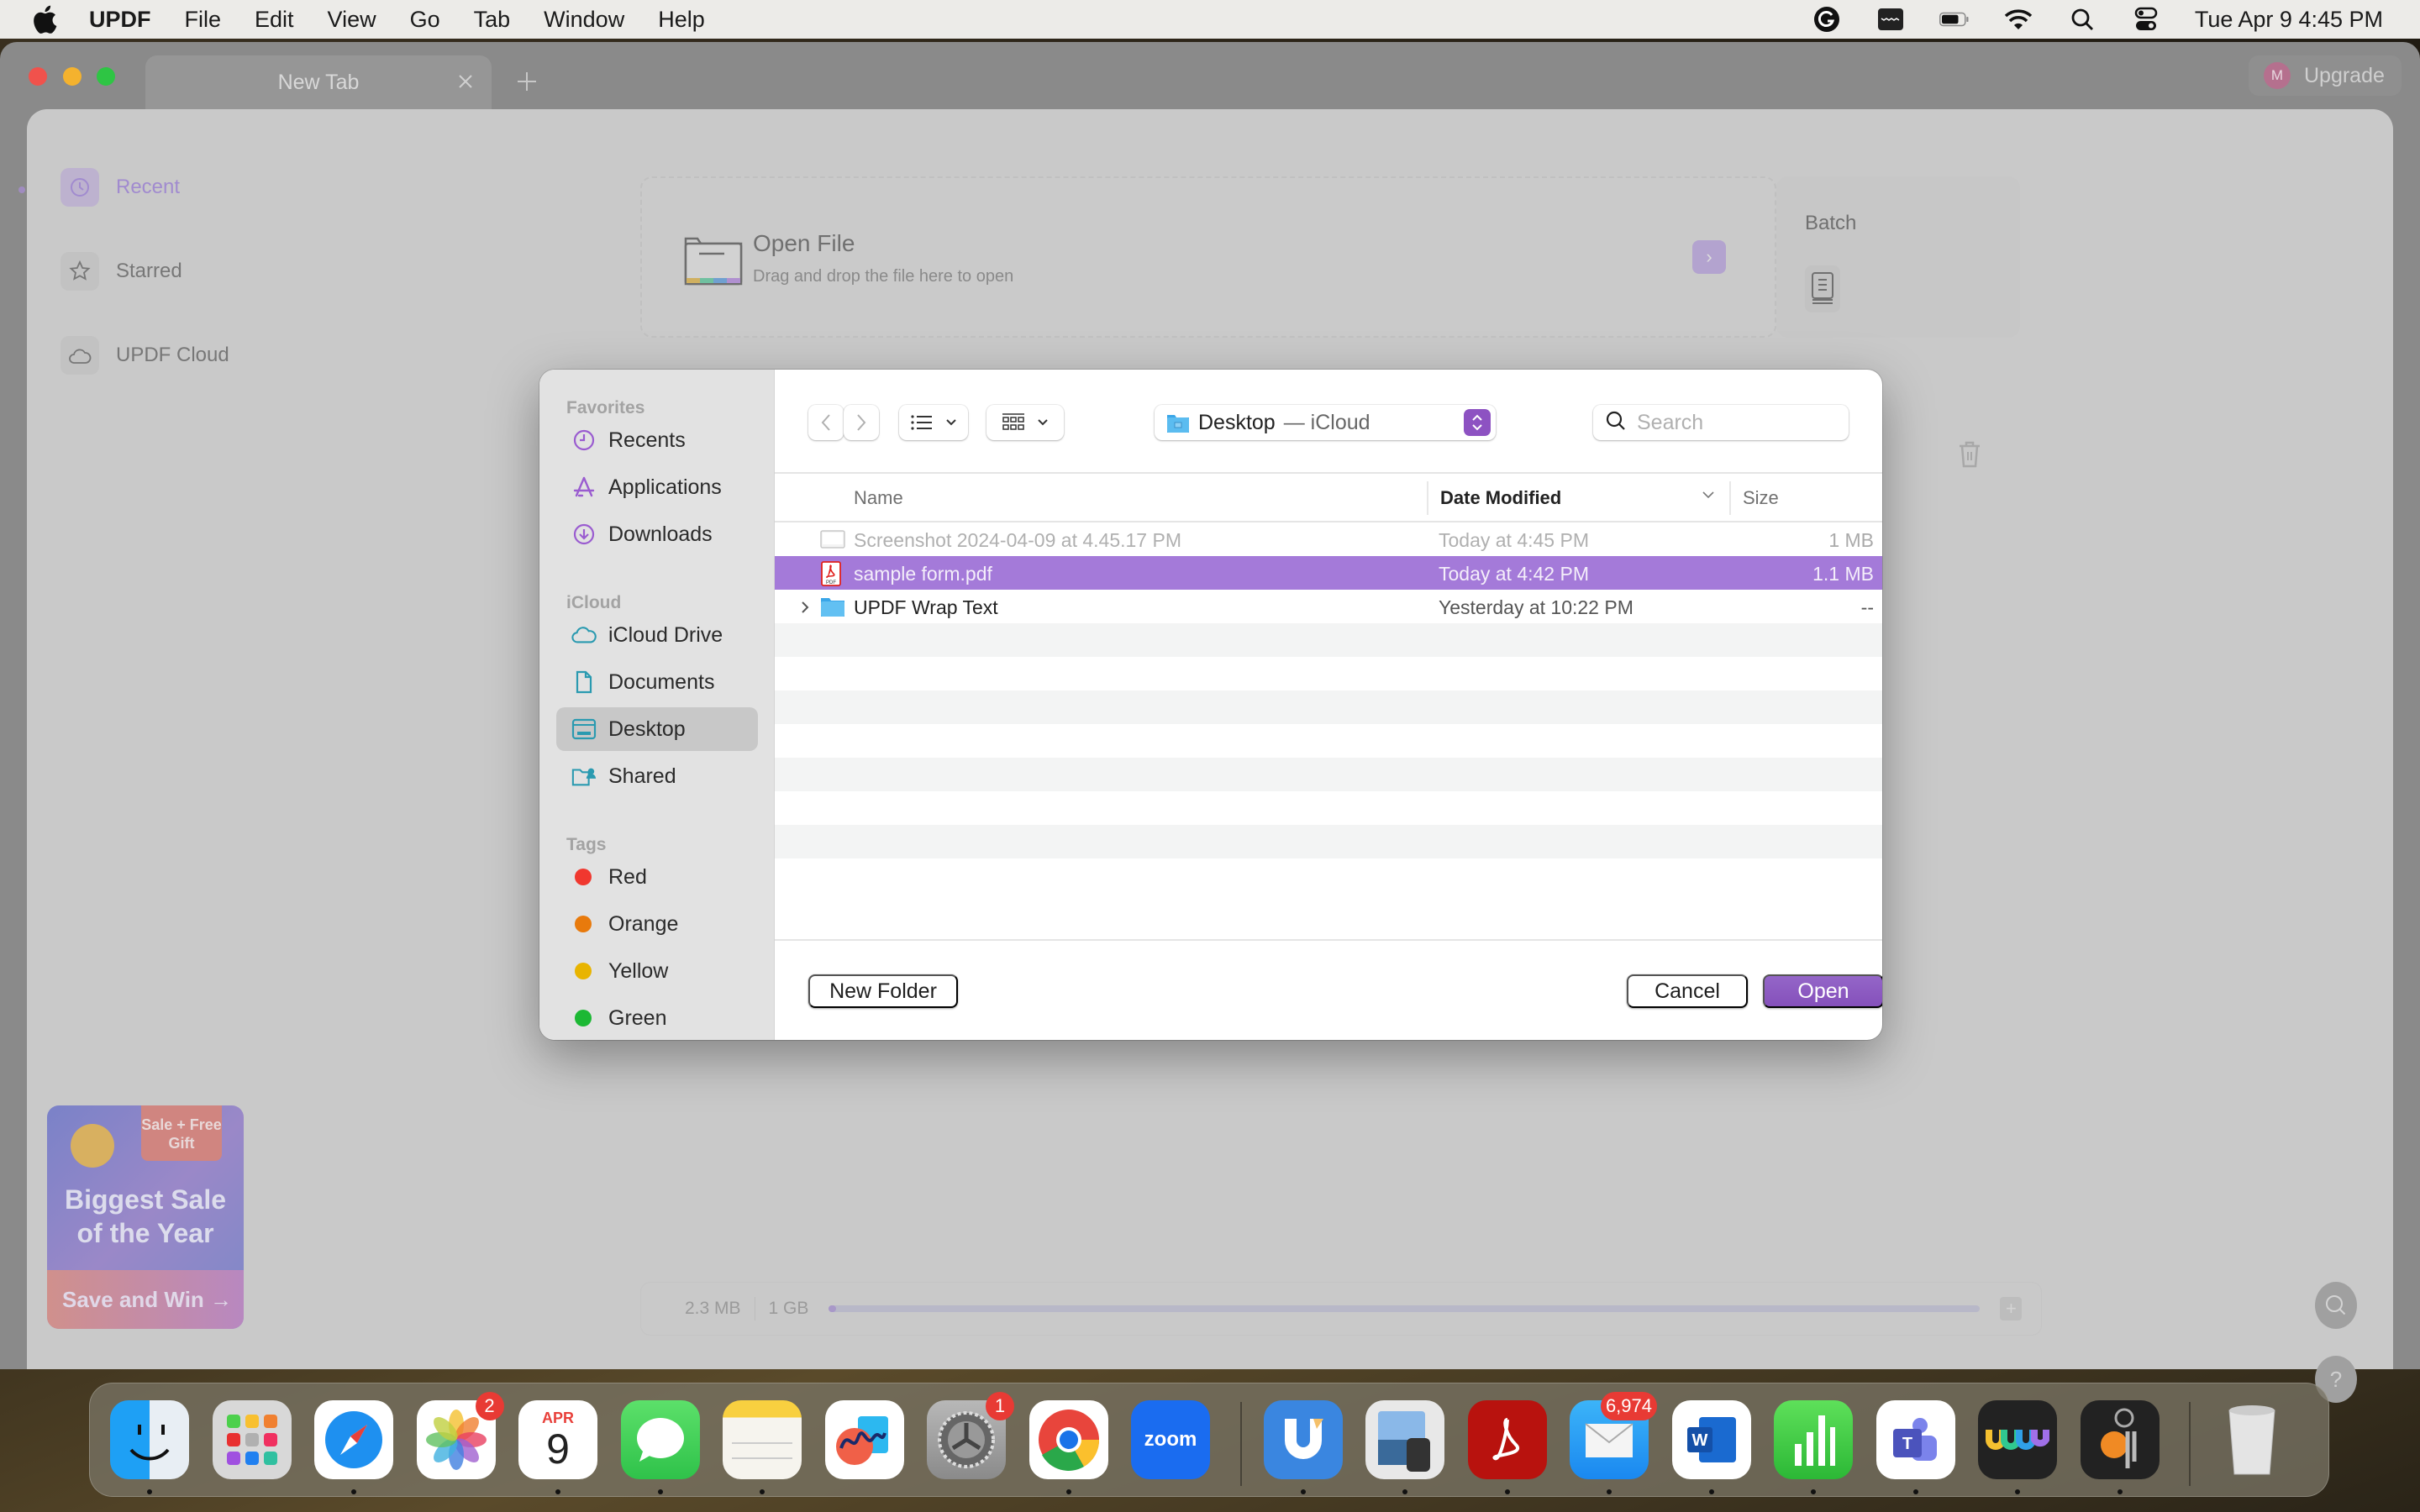 The width and height of the screenshot is (2420, 1512). Describe the element at coordinates (1711, 1439) in the screenshot. I see `word-icon: W` at that location.